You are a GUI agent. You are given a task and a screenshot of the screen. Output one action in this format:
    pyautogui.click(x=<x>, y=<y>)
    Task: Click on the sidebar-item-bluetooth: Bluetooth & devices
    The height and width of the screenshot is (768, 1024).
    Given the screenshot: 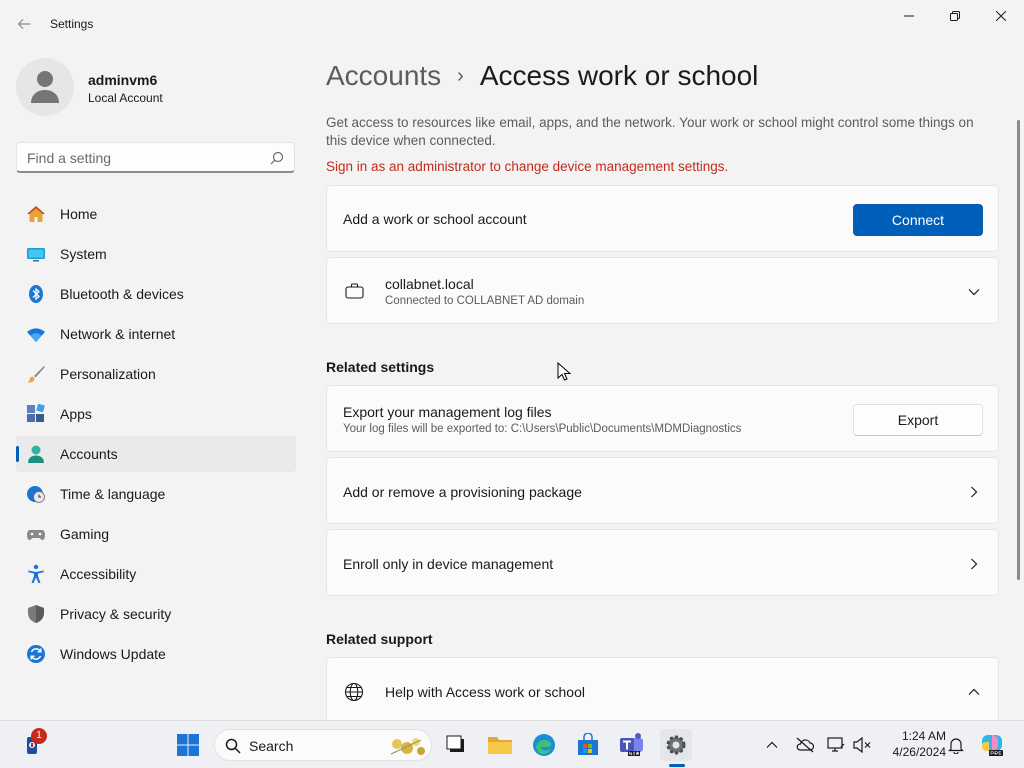 What is the action you would take?
    pyautogui.click(x=156, y=294)
    